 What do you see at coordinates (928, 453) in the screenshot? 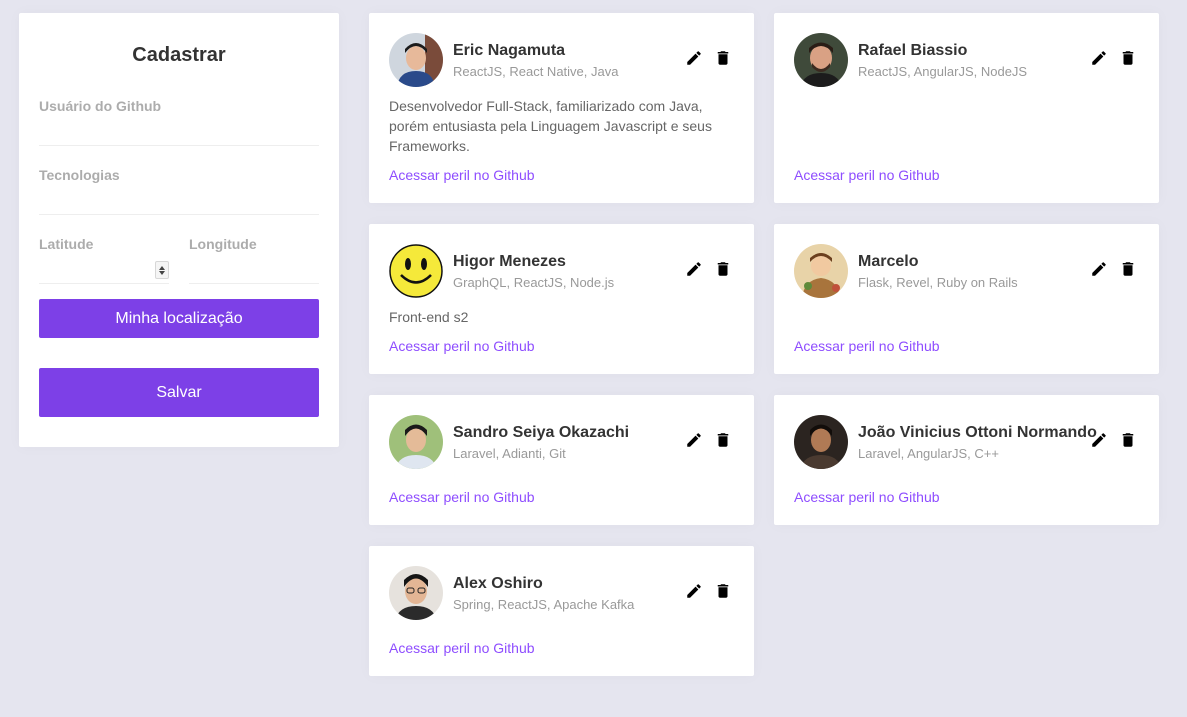
I see `dev-techs: Laravel, AngularJS, C++` at bounding box center [928, 453].